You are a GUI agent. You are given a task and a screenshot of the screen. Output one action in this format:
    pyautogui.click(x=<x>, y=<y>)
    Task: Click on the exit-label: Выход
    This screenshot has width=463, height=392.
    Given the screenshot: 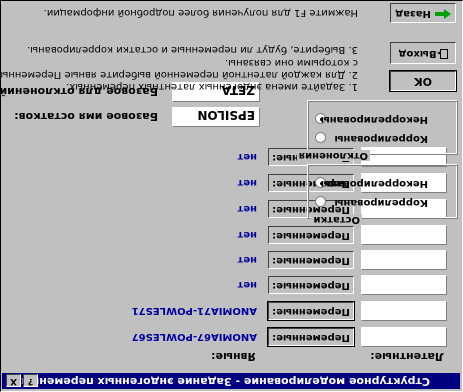 What is the action you would take?
    pyautogui.click(x=417, y=53)
    